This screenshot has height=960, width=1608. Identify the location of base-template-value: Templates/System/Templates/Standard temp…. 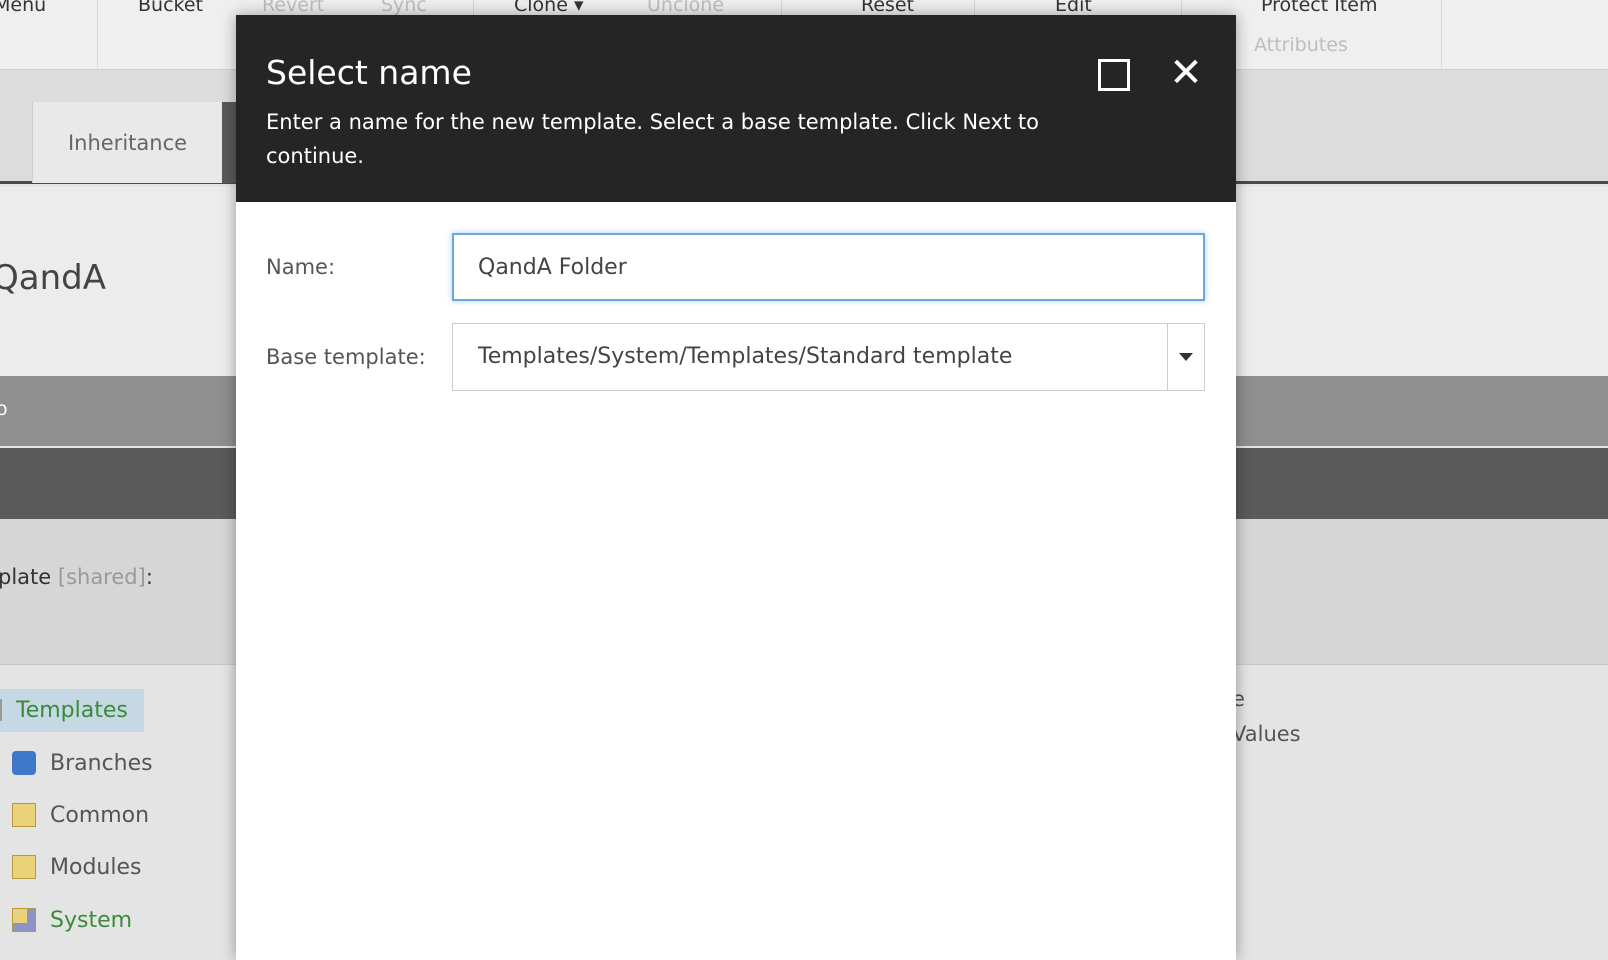
(745, 356).